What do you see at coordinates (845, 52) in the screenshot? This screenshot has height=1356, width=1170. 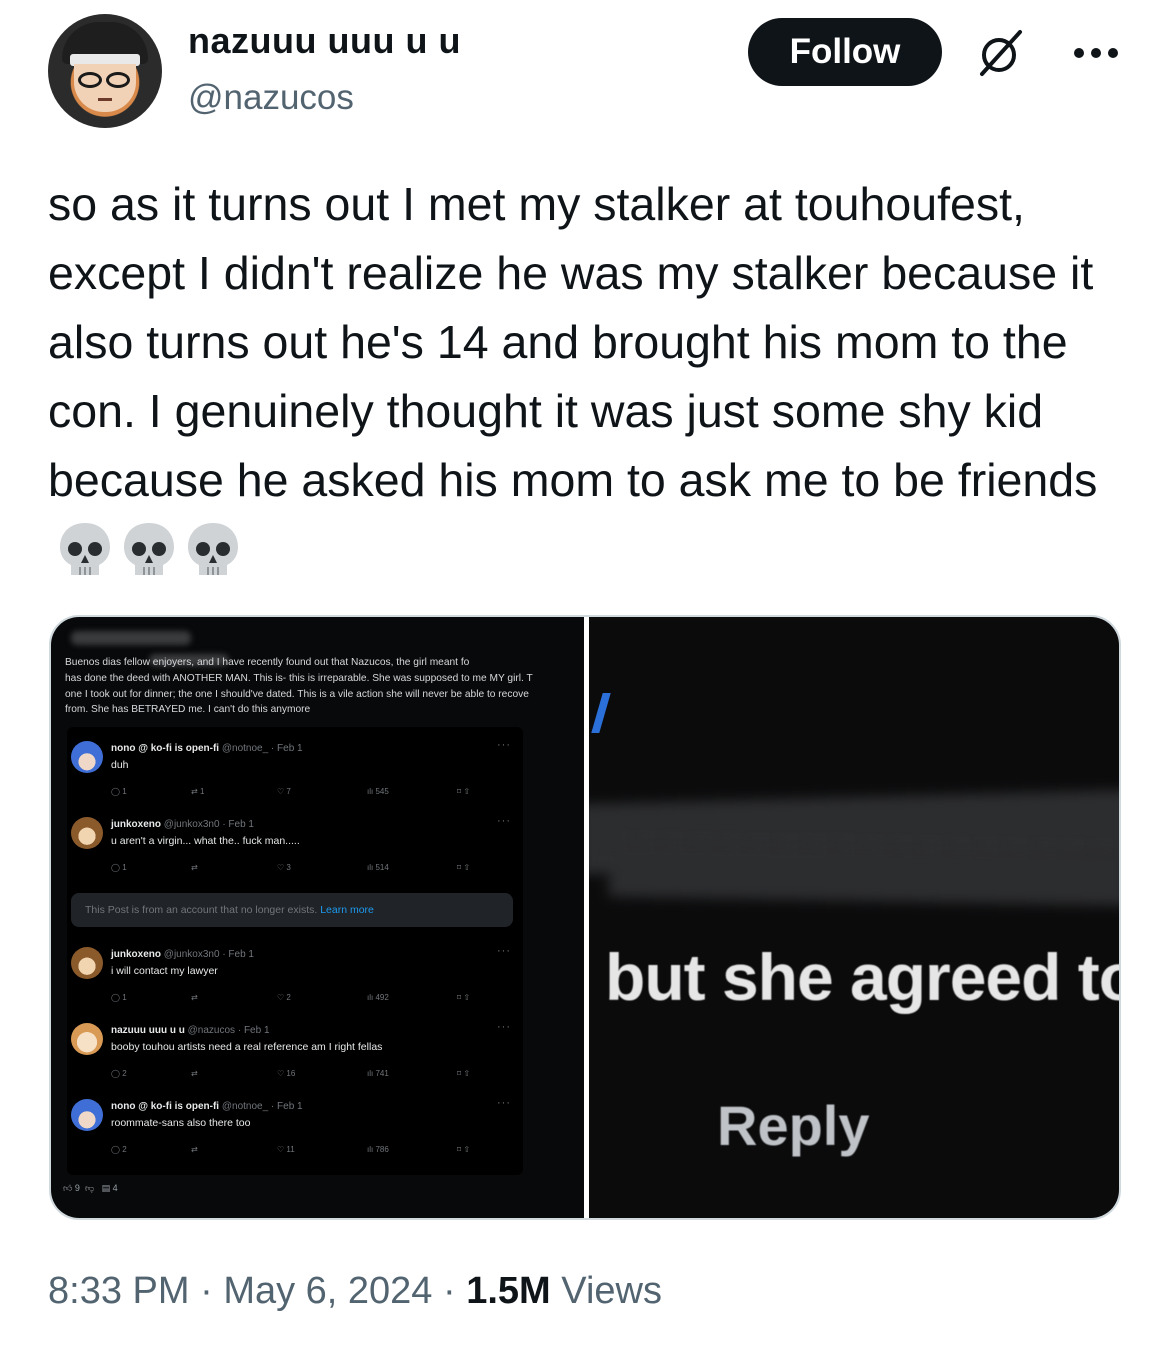 I see `follow-button: Follow` at bounding box center [845, 52].